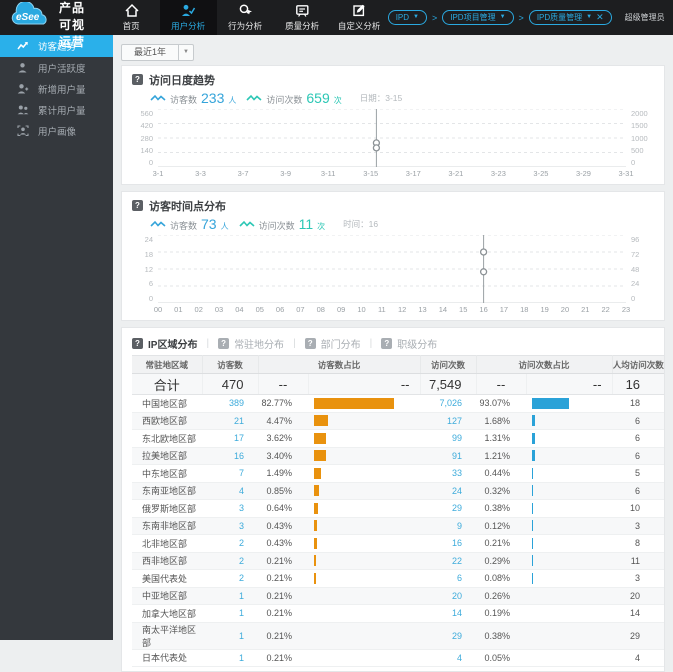 The image size is (673, 672). What do you see at coordinates (56, 130) in the screenshot?
I see `sidebar-item-用户画像: 用户画像` at bounding box center [56, 130].